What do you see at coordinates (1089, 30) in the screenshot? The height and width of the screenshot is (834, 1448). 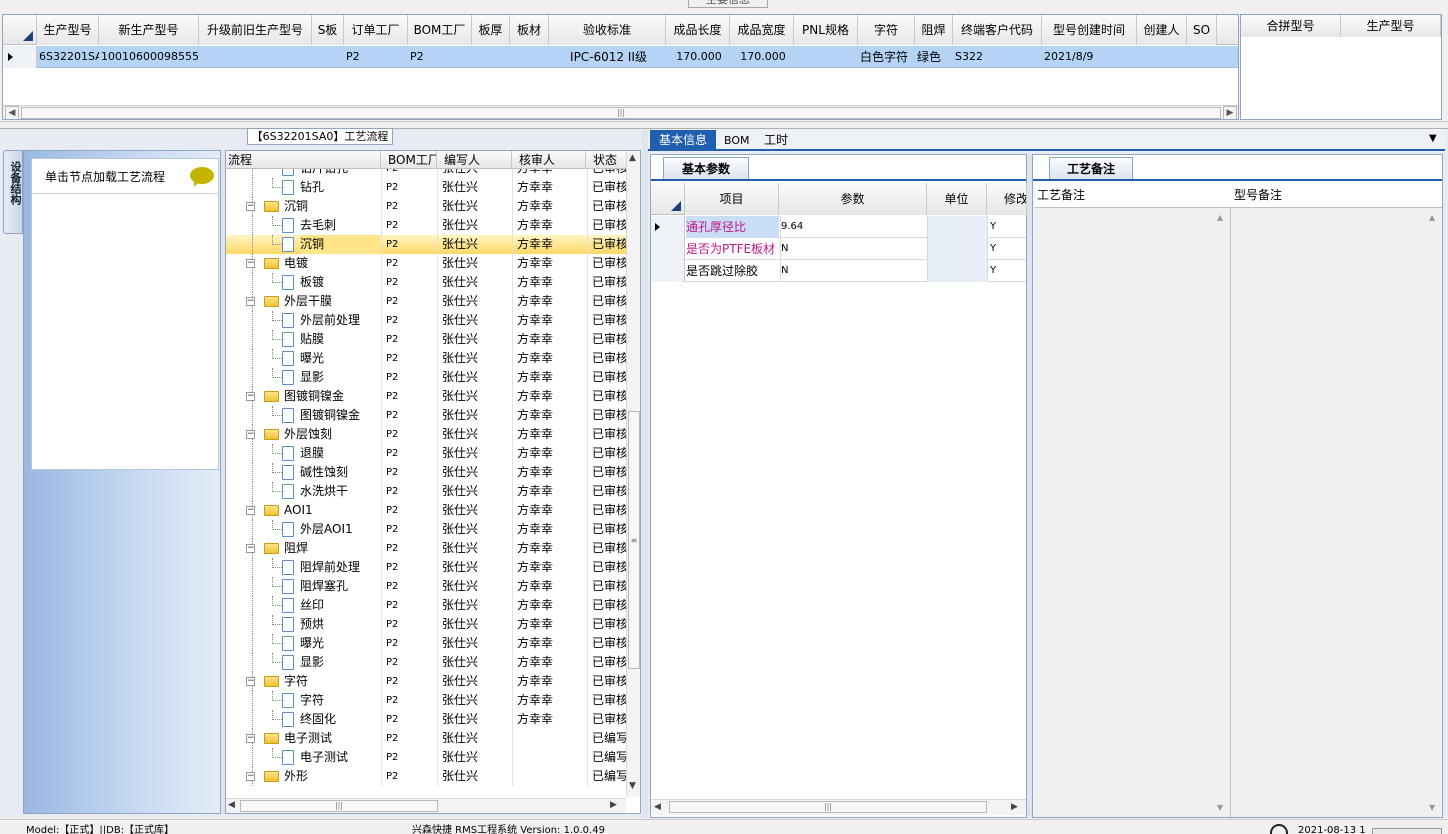 I see `main-col-15: 型号创建时间` at bounding box center [1089, 30].